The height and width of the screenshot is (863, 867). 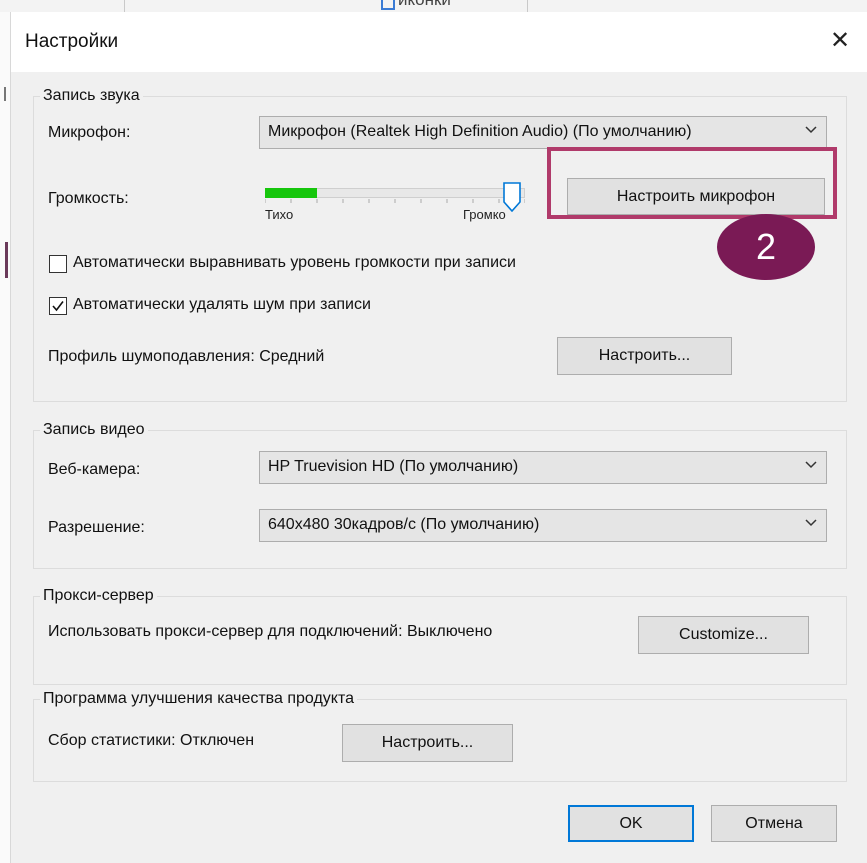 What do you see at coordinates (91, 95) in the screenshot?
I see `audio-recording-legend: Запись звука` at bounding box center [91, 95].